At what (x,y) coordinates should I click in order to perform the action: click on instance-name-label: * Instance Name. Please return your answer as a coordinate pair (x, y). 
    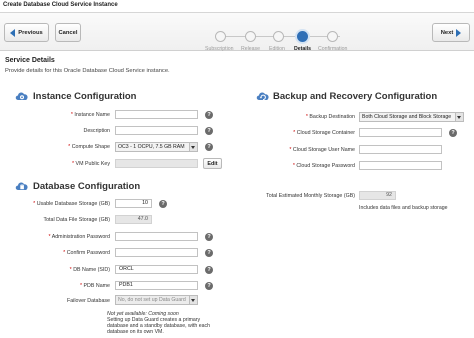
    Looking at the image, I should click on (90, 115).